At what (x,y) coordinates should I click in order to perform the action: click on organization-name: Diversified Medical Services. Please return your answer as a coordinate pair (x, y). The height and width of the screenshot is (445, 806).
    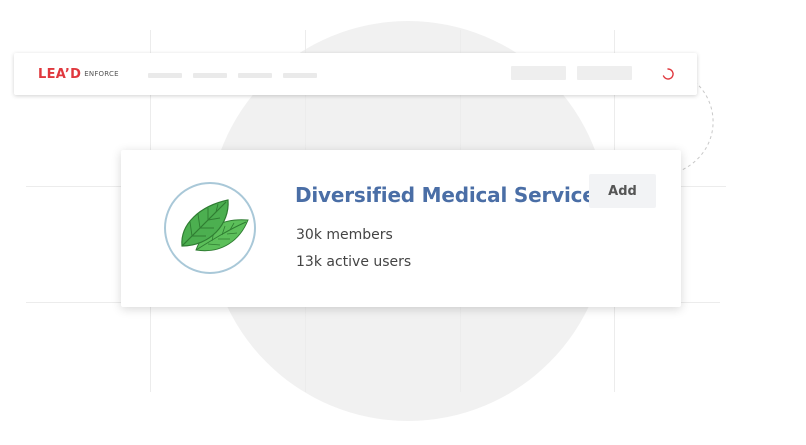
    Looking at the image, I should click on (451, 195).